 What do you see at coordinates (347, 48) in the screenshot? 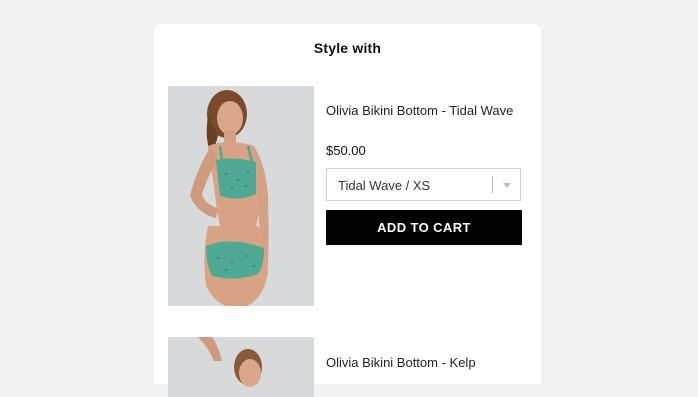
I see `section-title: Style with` at bounding box center [347, 48].